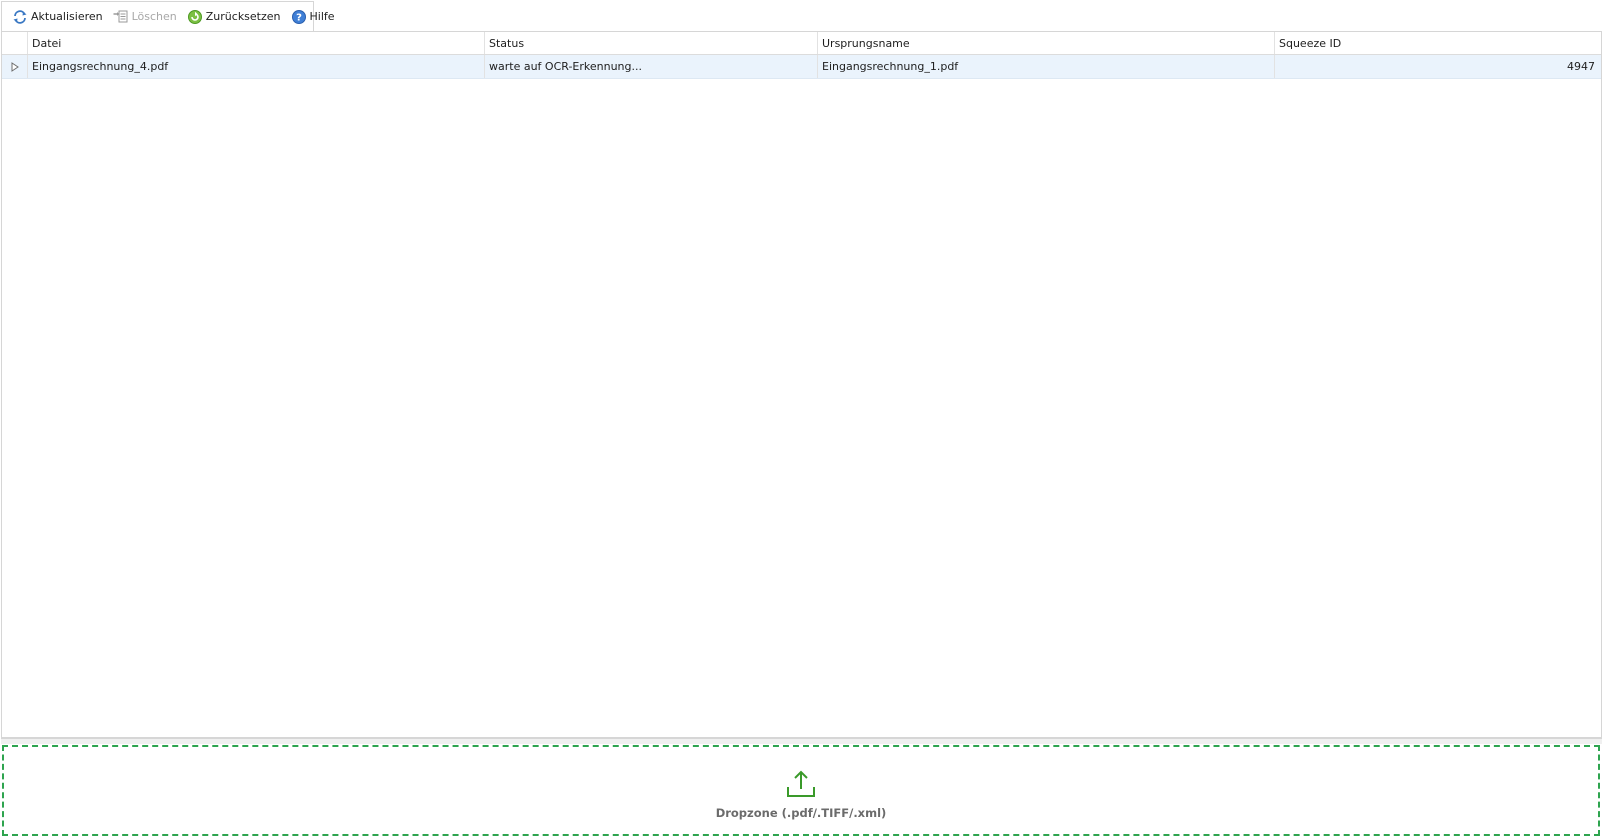  I want to click on expand-arrow-icon, so click(15, 66).